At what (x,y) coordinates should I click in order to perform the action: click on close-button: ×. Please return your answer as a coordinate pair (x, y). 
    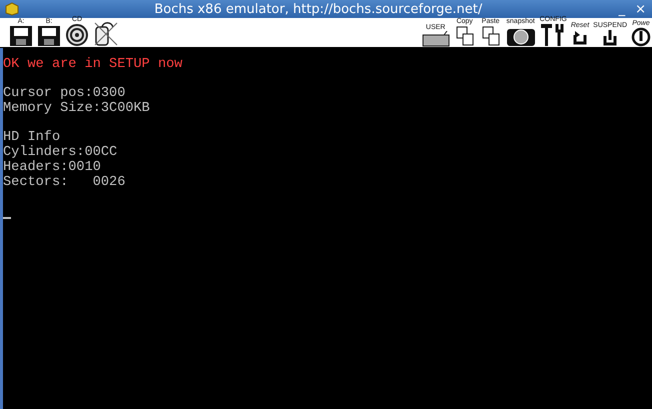
    Looking at the image, I should click on (640, 9).